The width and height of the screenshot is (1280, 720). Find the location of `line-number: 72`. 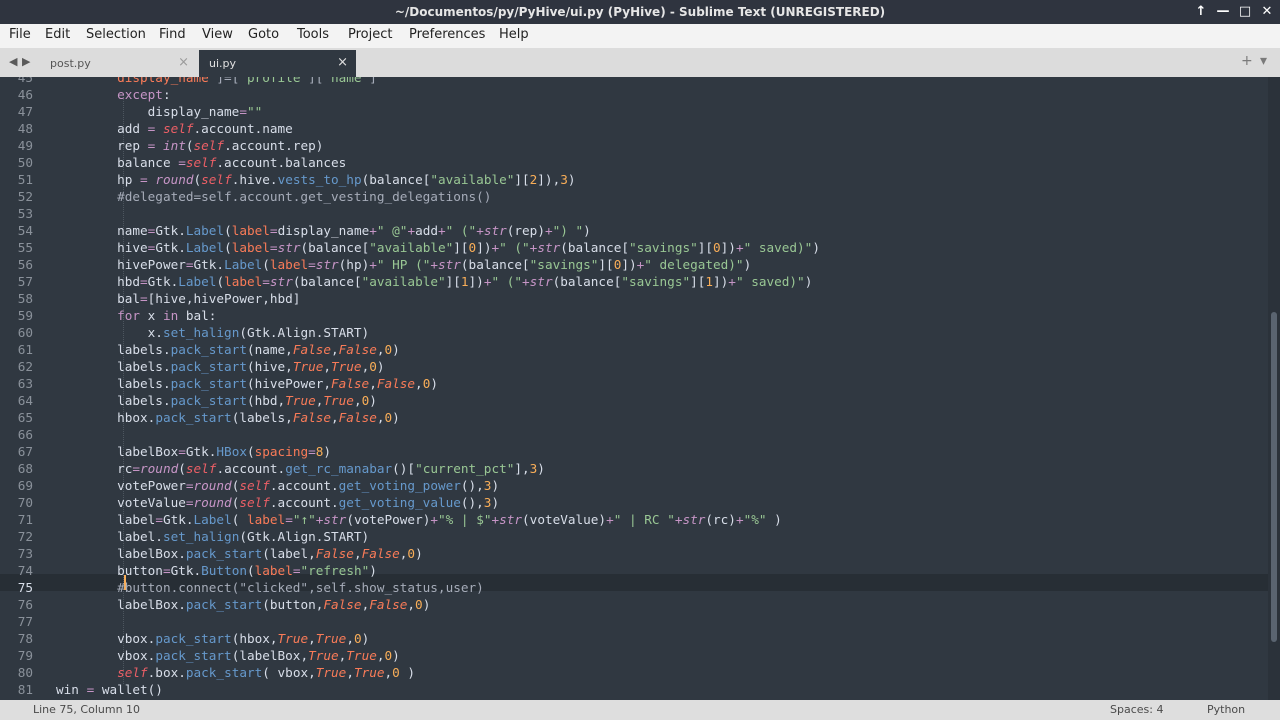

line-number: 72 is located at coordinates (25, 536).